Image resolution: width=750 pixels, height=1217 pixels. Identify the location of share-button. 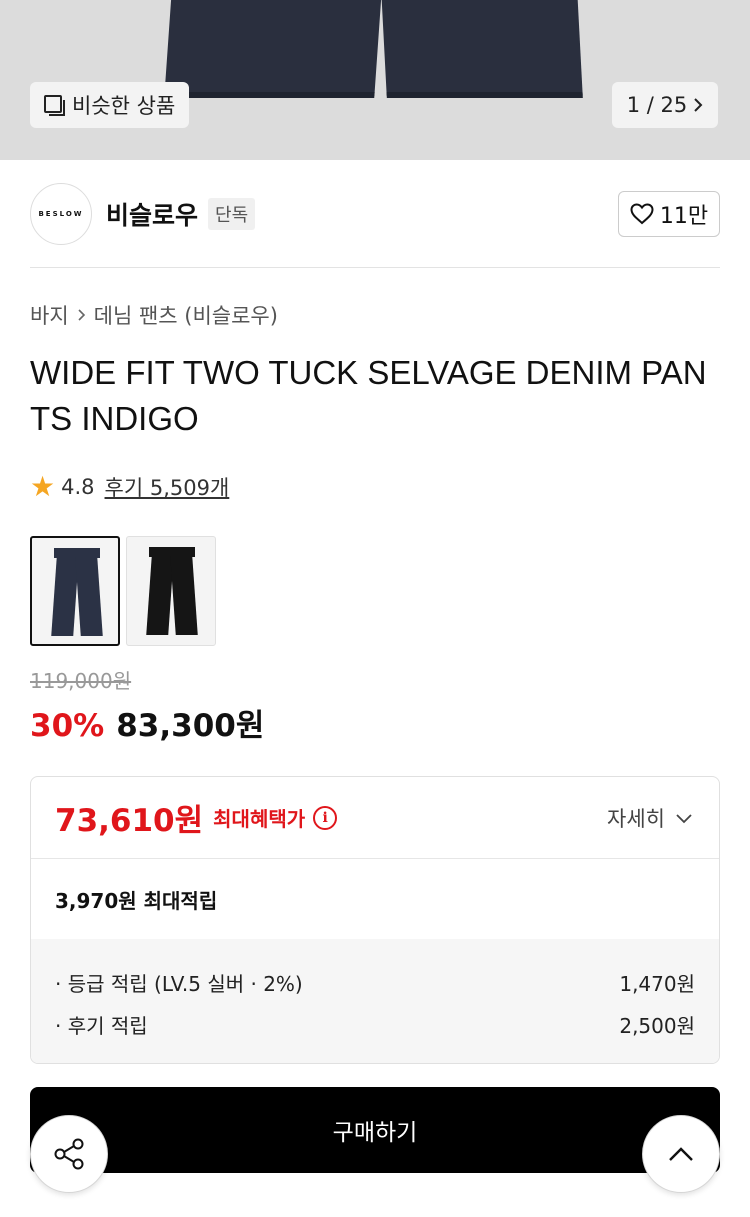
(69, 1154).